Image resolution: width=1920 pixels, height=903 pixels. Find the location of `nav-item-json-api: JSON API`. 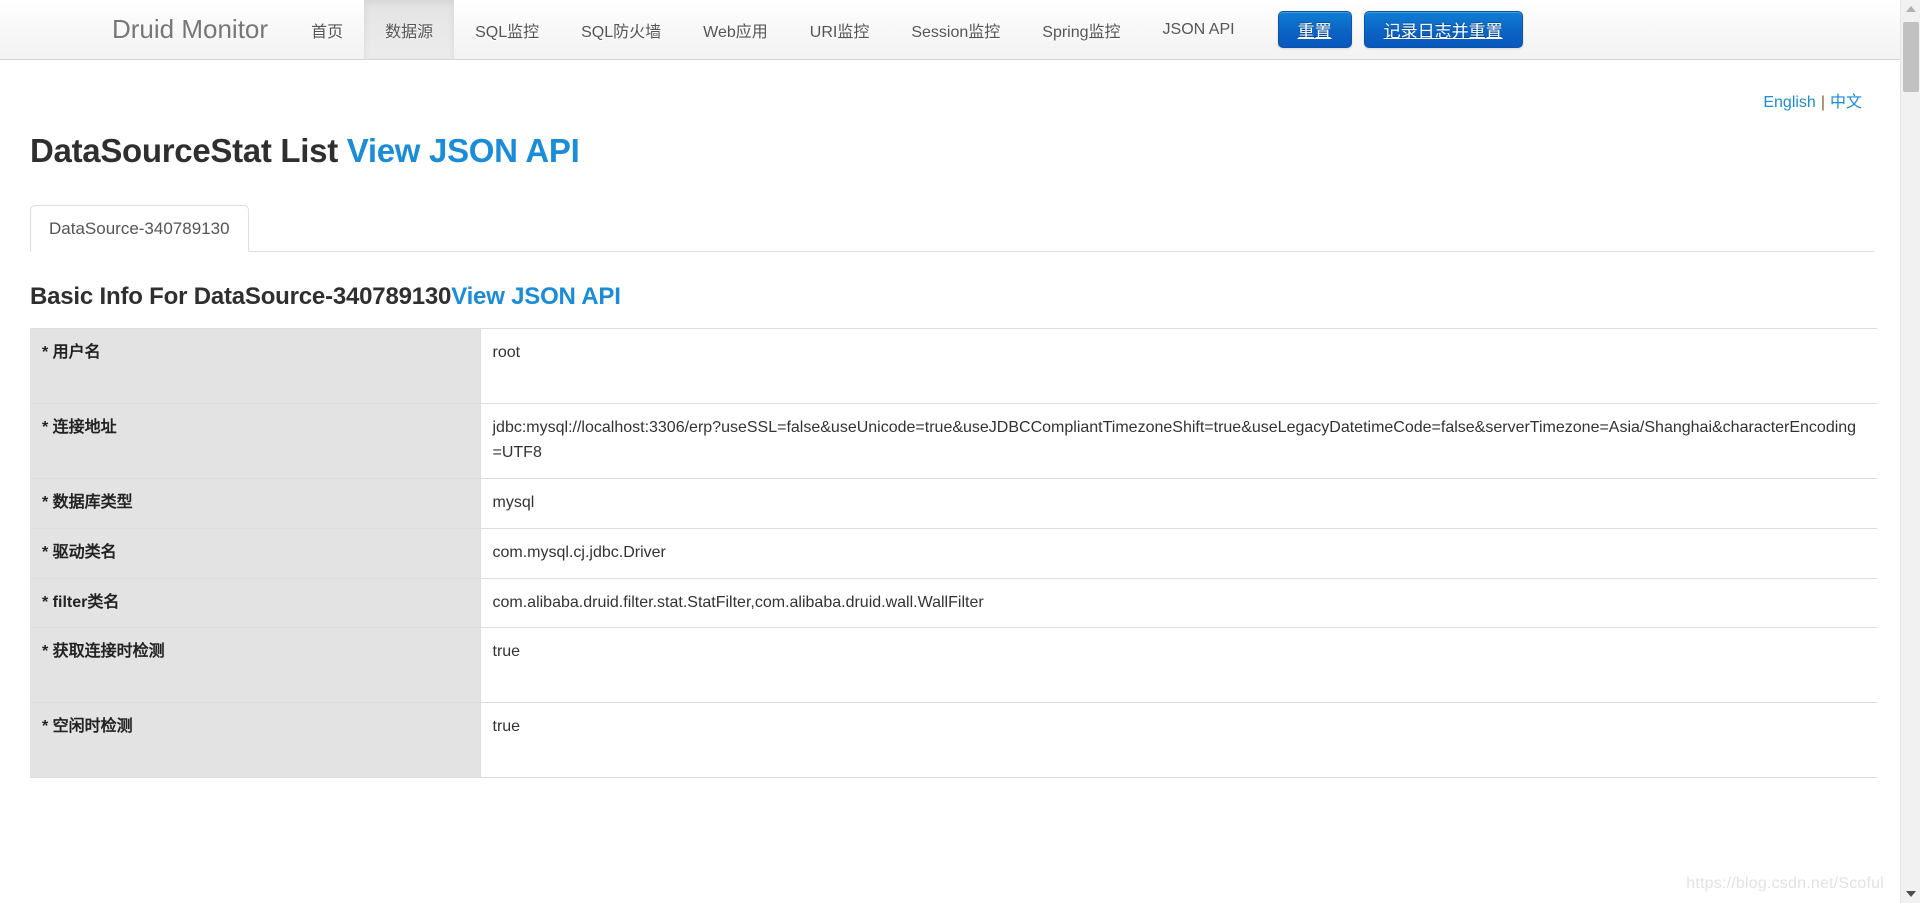

nav-item-json-api: JSON API is located at coordinates (1199, 29).